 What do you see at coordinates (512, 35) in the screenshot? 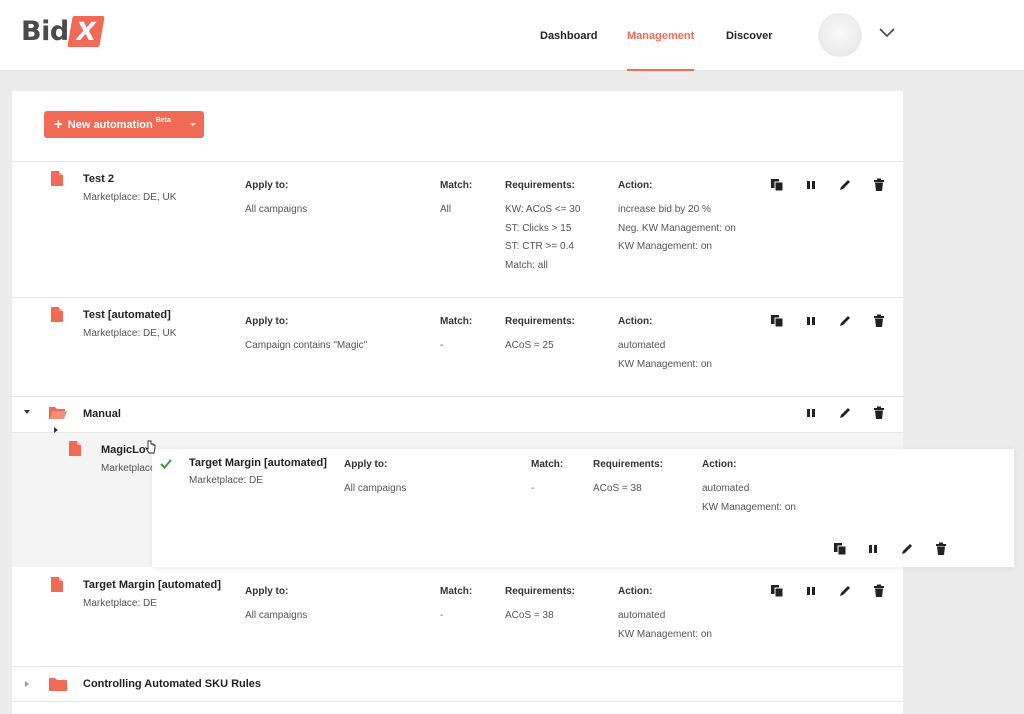
I see `top-bar: Bid X Dashboard Management Discover` at bounding box center [512, 35].